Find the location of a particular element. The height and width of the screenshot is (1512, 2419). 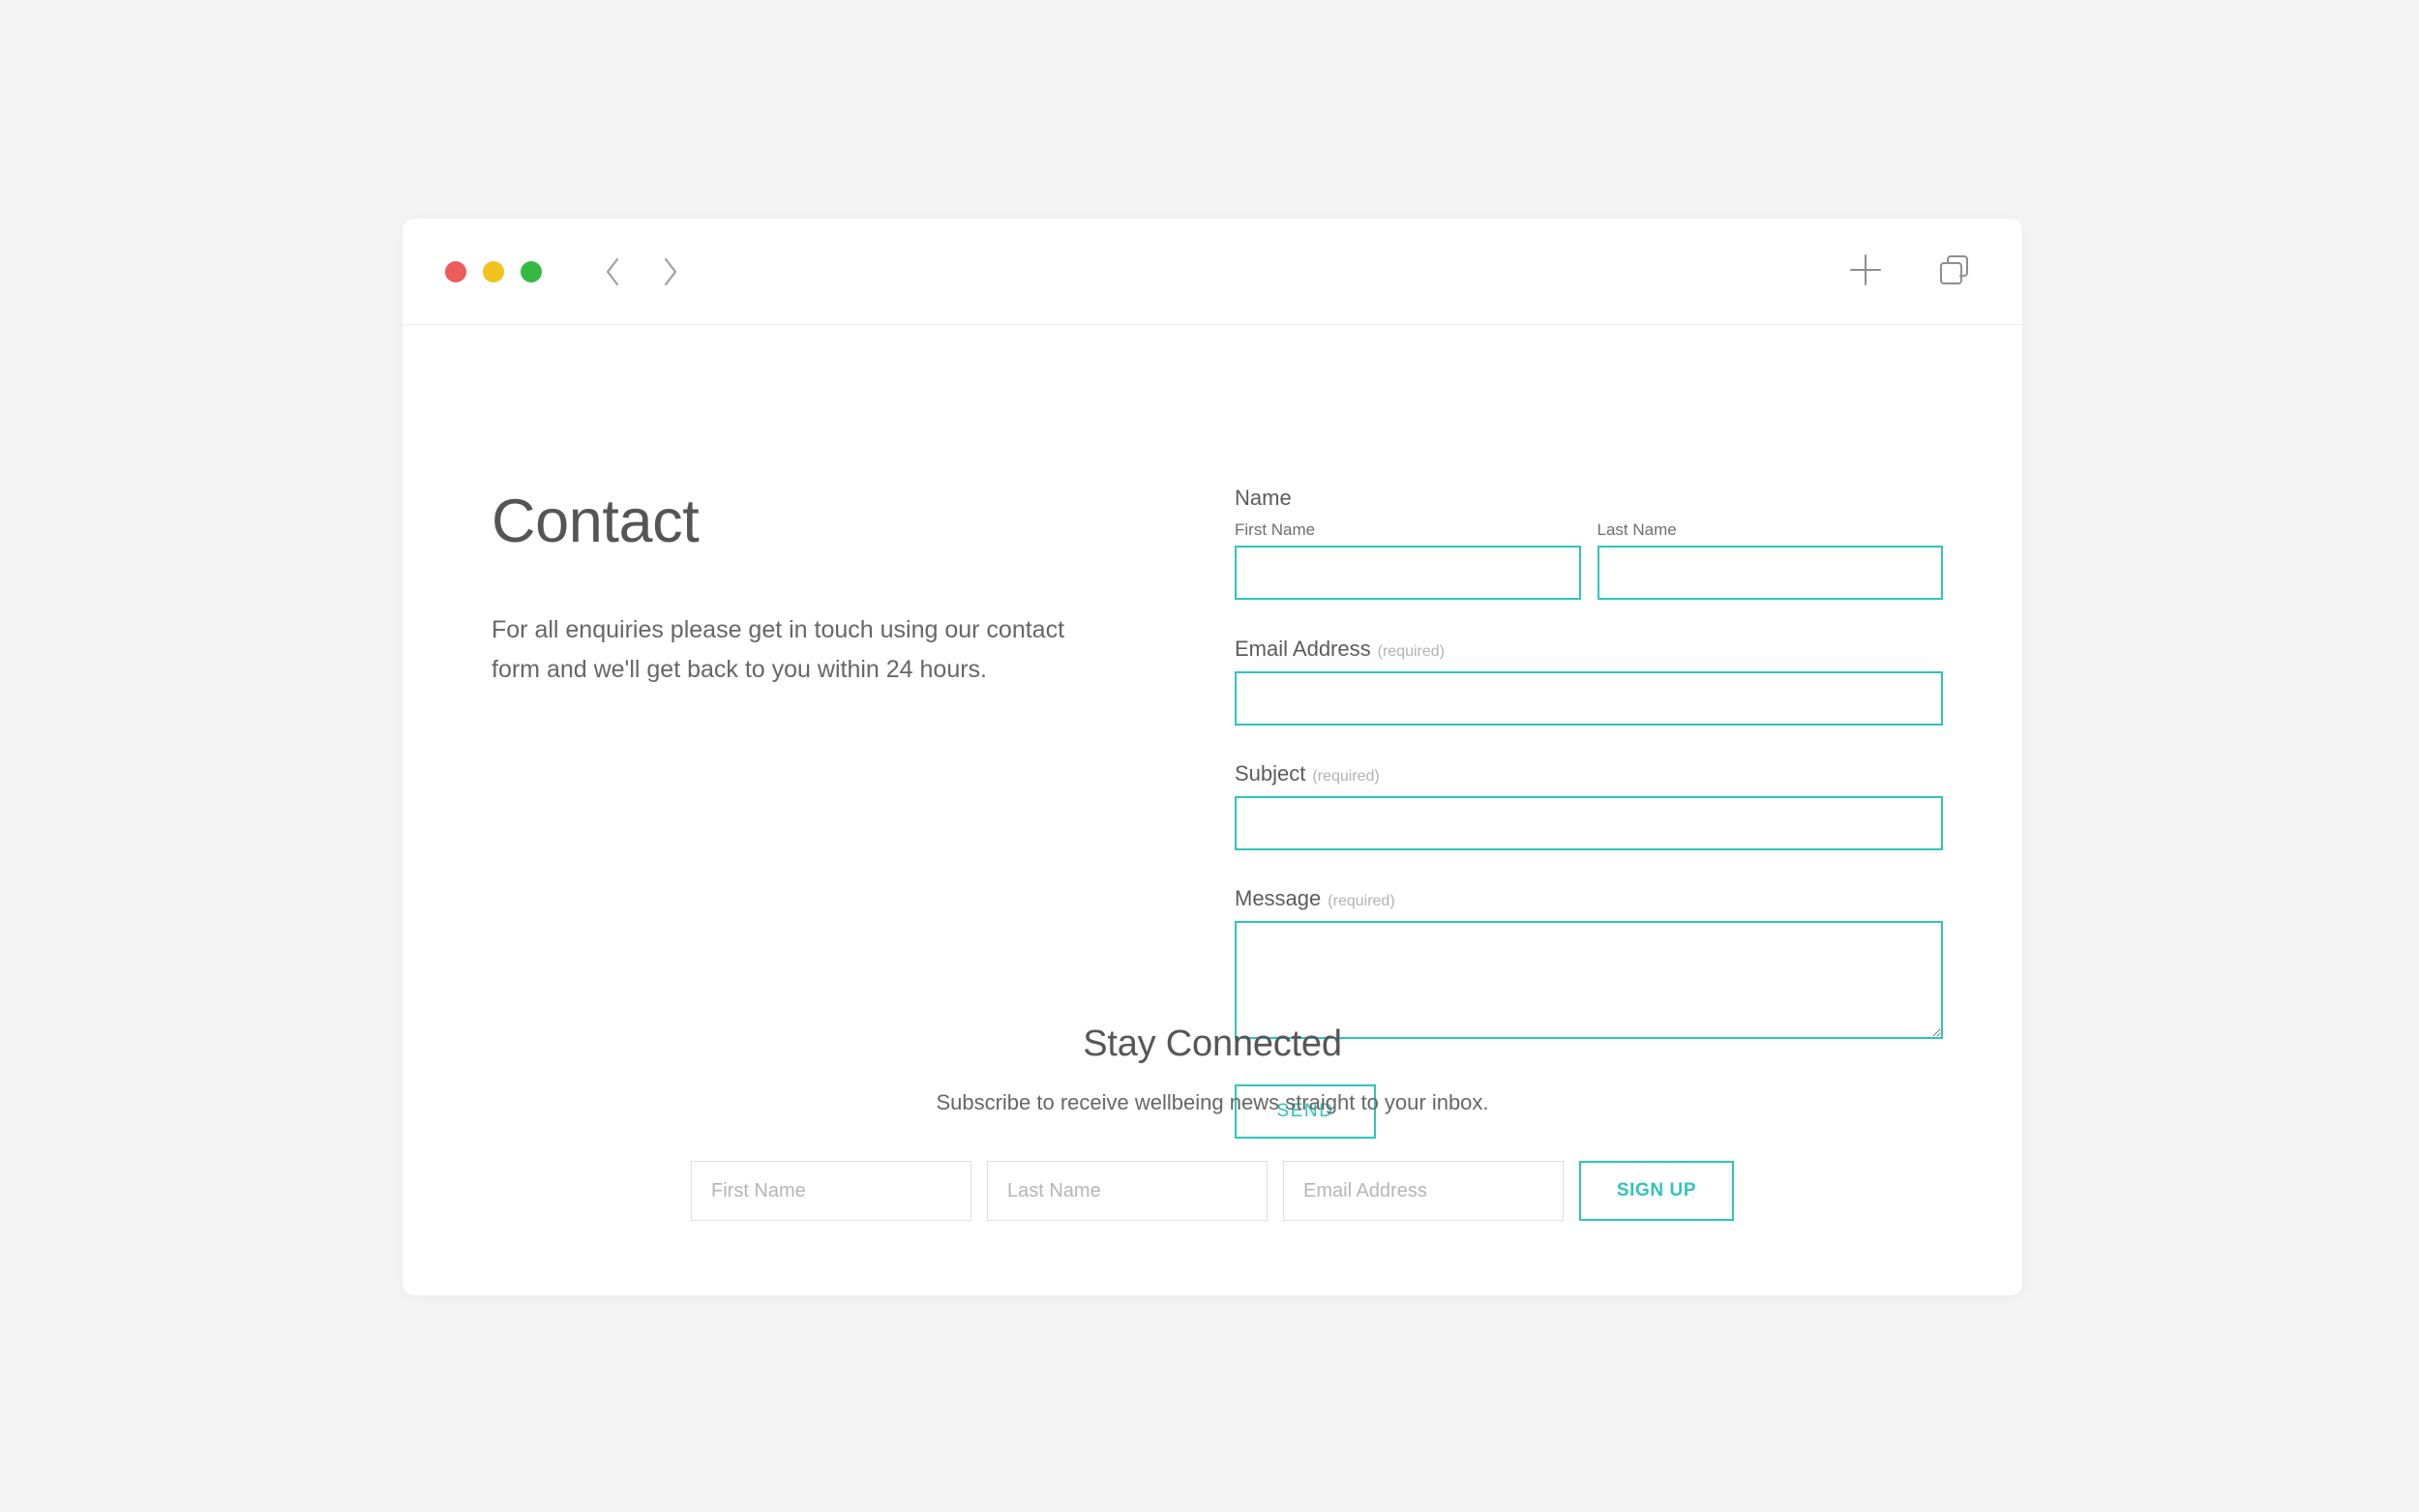

navigation-arrows is located at coordinates (642, 272).